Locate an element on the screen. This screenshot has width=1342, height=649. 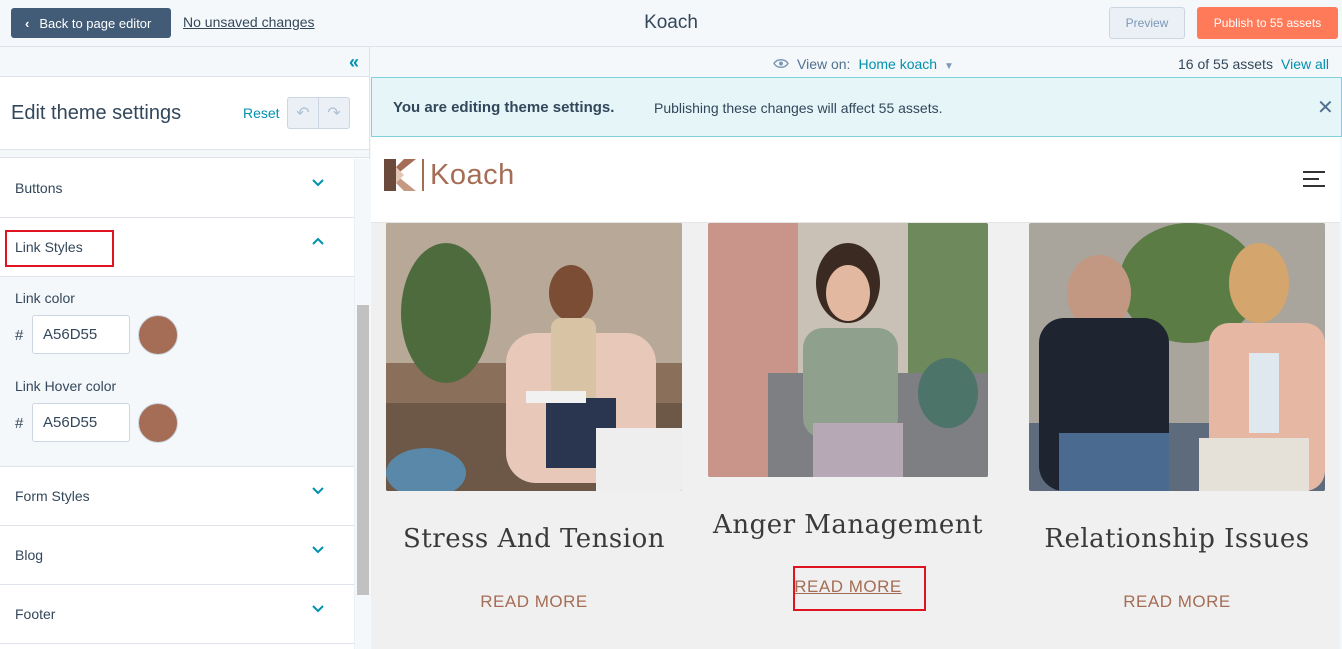
card-title: Relationship Issues is located at coordinates (1177, 539).